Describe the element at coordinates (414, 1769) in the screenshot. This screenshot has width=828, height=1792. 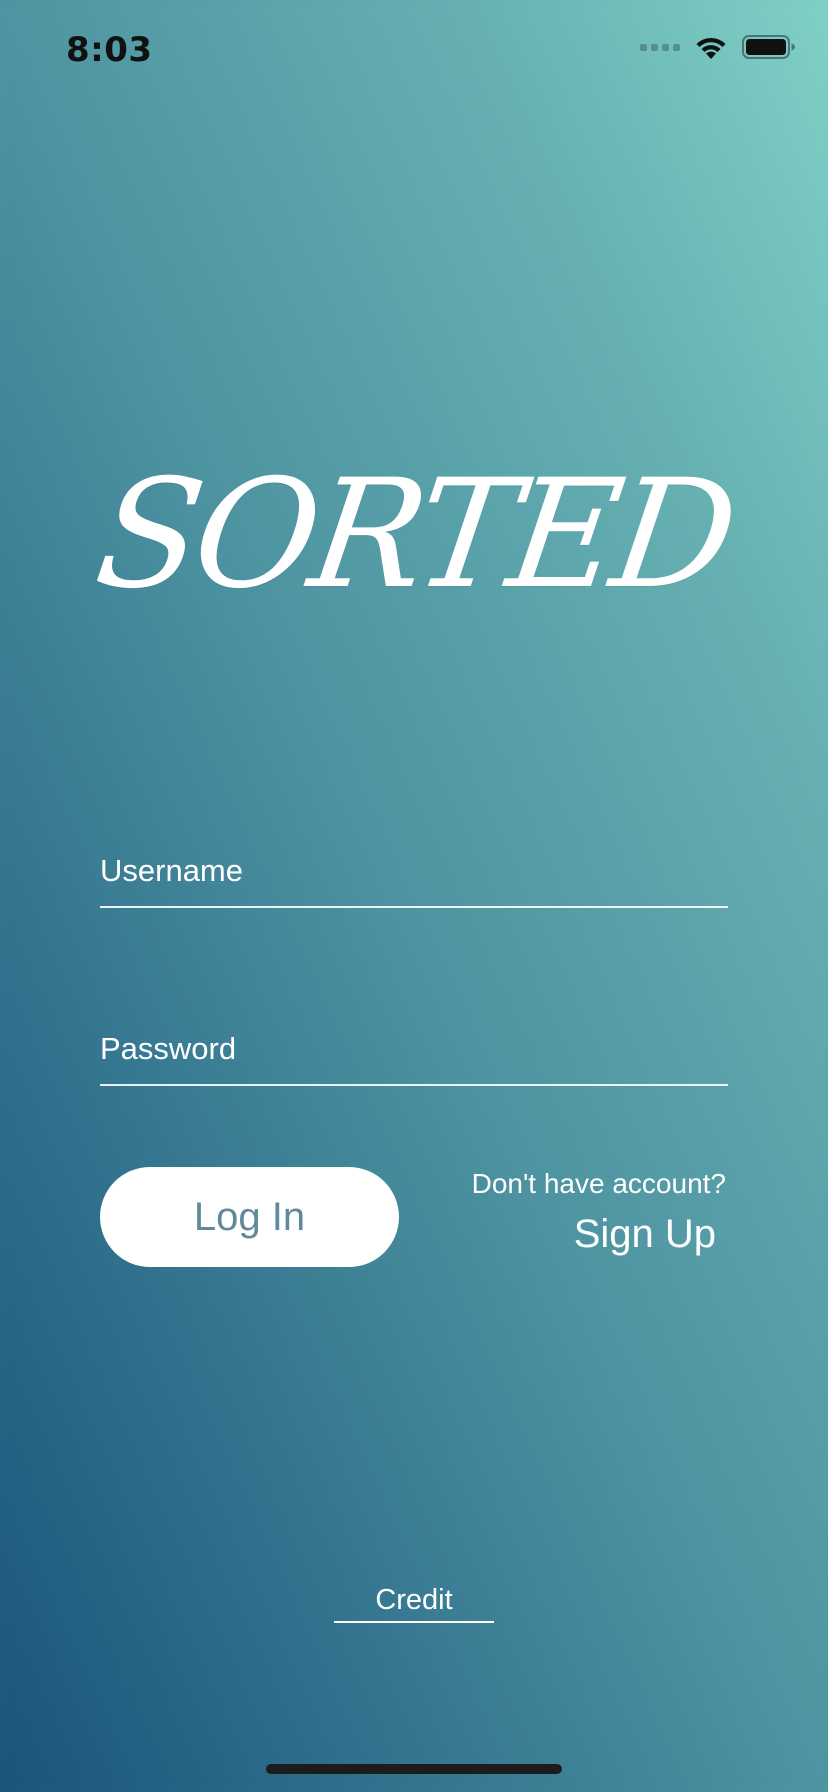
I see `home-indicator` at that location.